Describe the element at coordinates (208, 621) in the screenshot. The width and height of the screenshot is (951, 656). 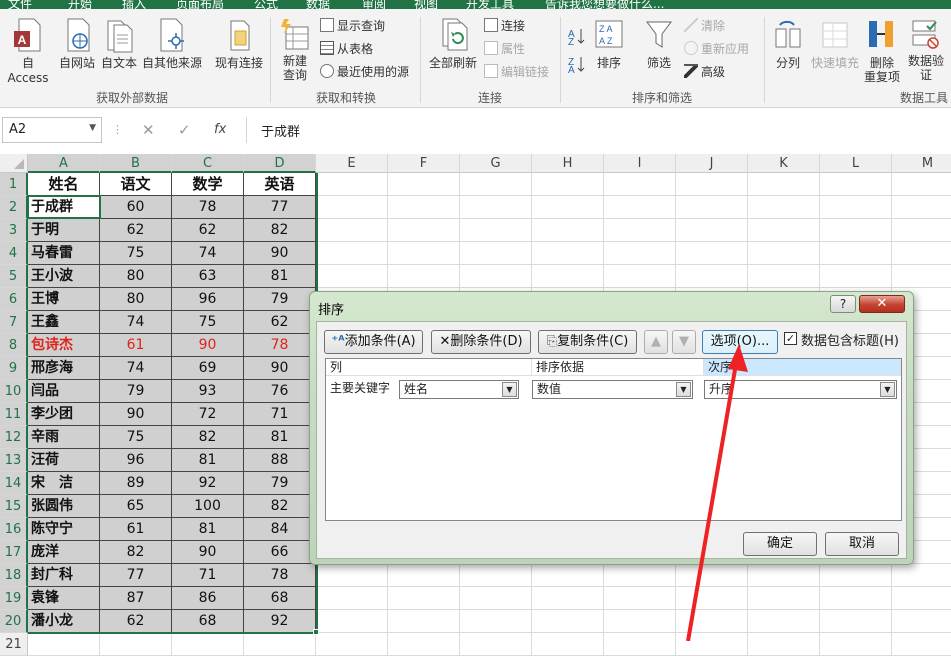
I see `score-cell: 68` at that location.